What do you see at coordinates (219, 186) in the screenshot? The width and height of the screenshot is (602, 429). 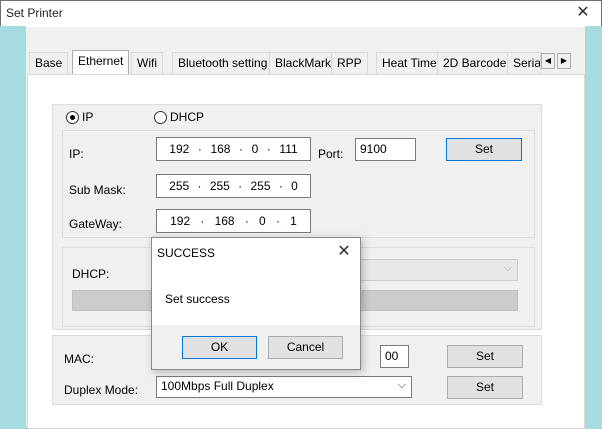 I see `mask-octet-2: 255` at bounding box center [219, 186].